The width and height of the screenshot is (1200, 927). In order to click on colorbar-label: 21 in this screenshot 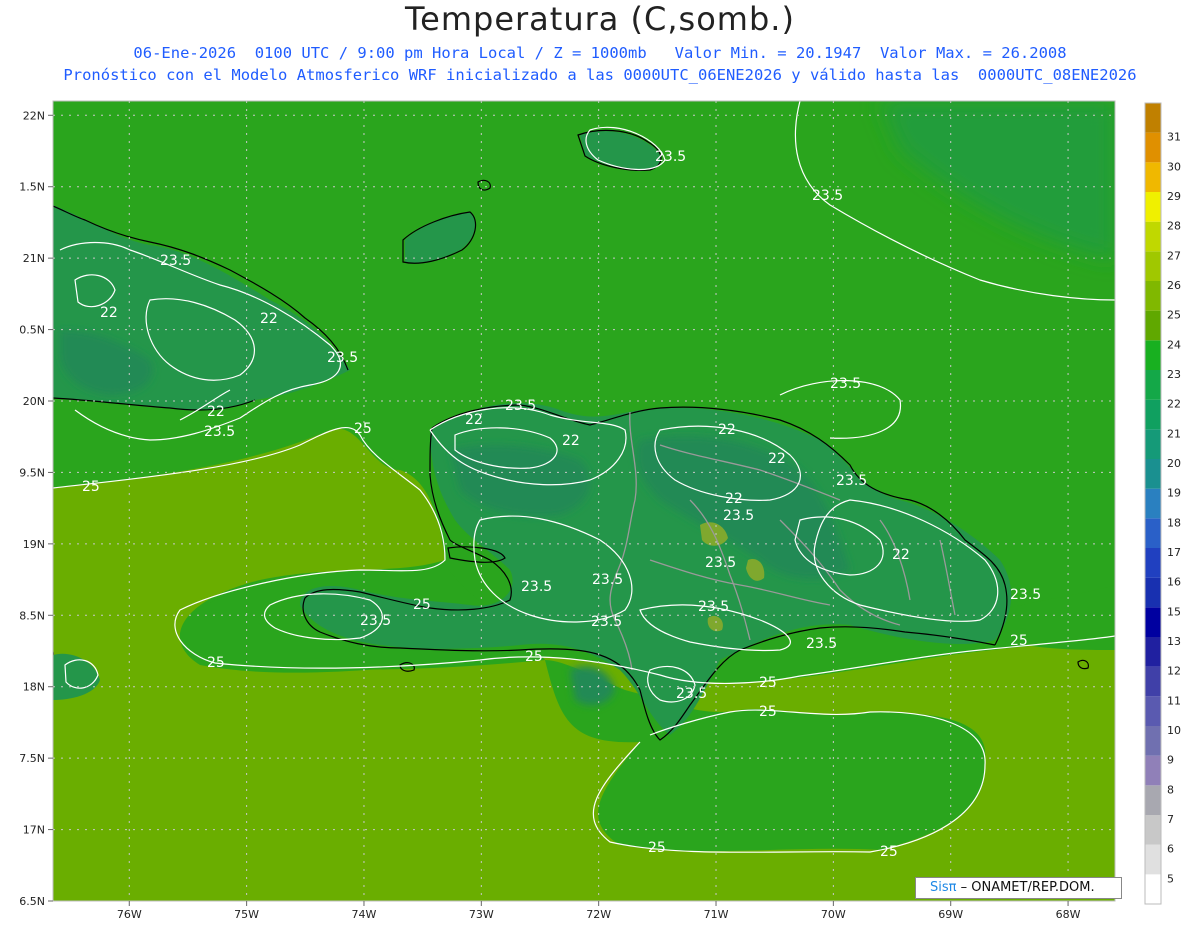, I will do `click(1174, 433)`.